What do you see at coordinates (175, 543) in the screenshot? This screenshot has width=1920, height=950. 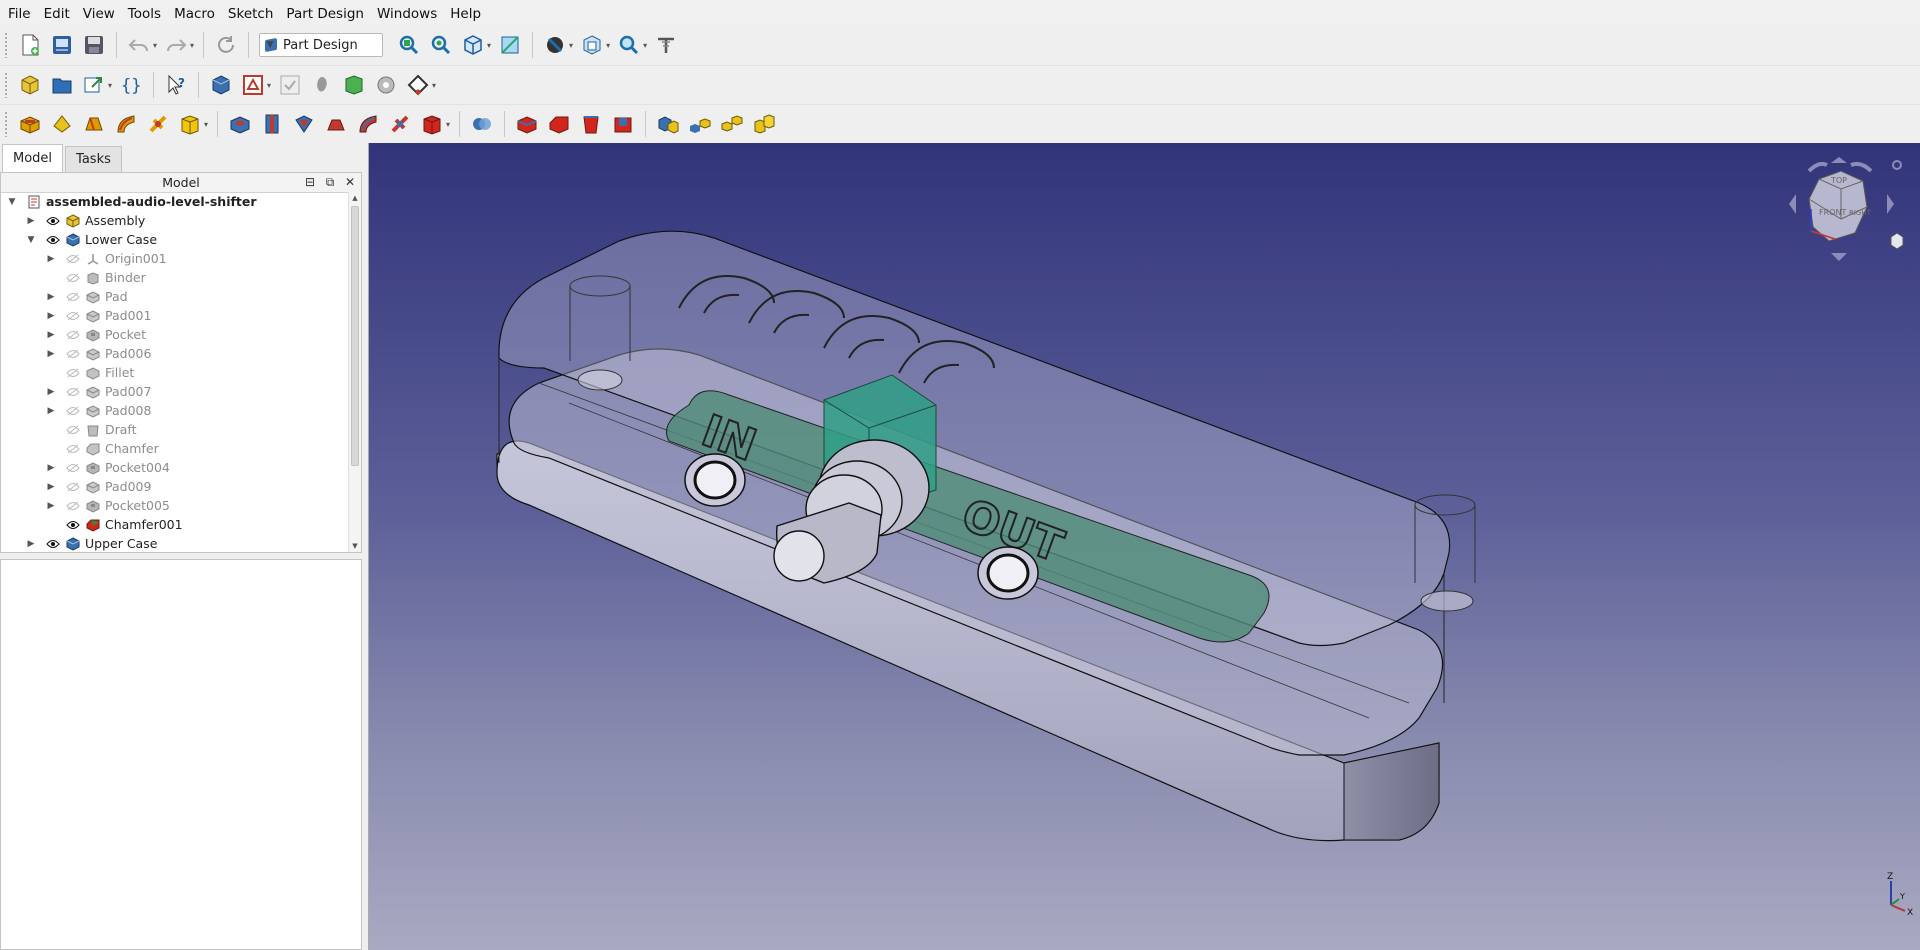 I see `tree-item: ▶ Upper Case` at bounding box center [175, 543].